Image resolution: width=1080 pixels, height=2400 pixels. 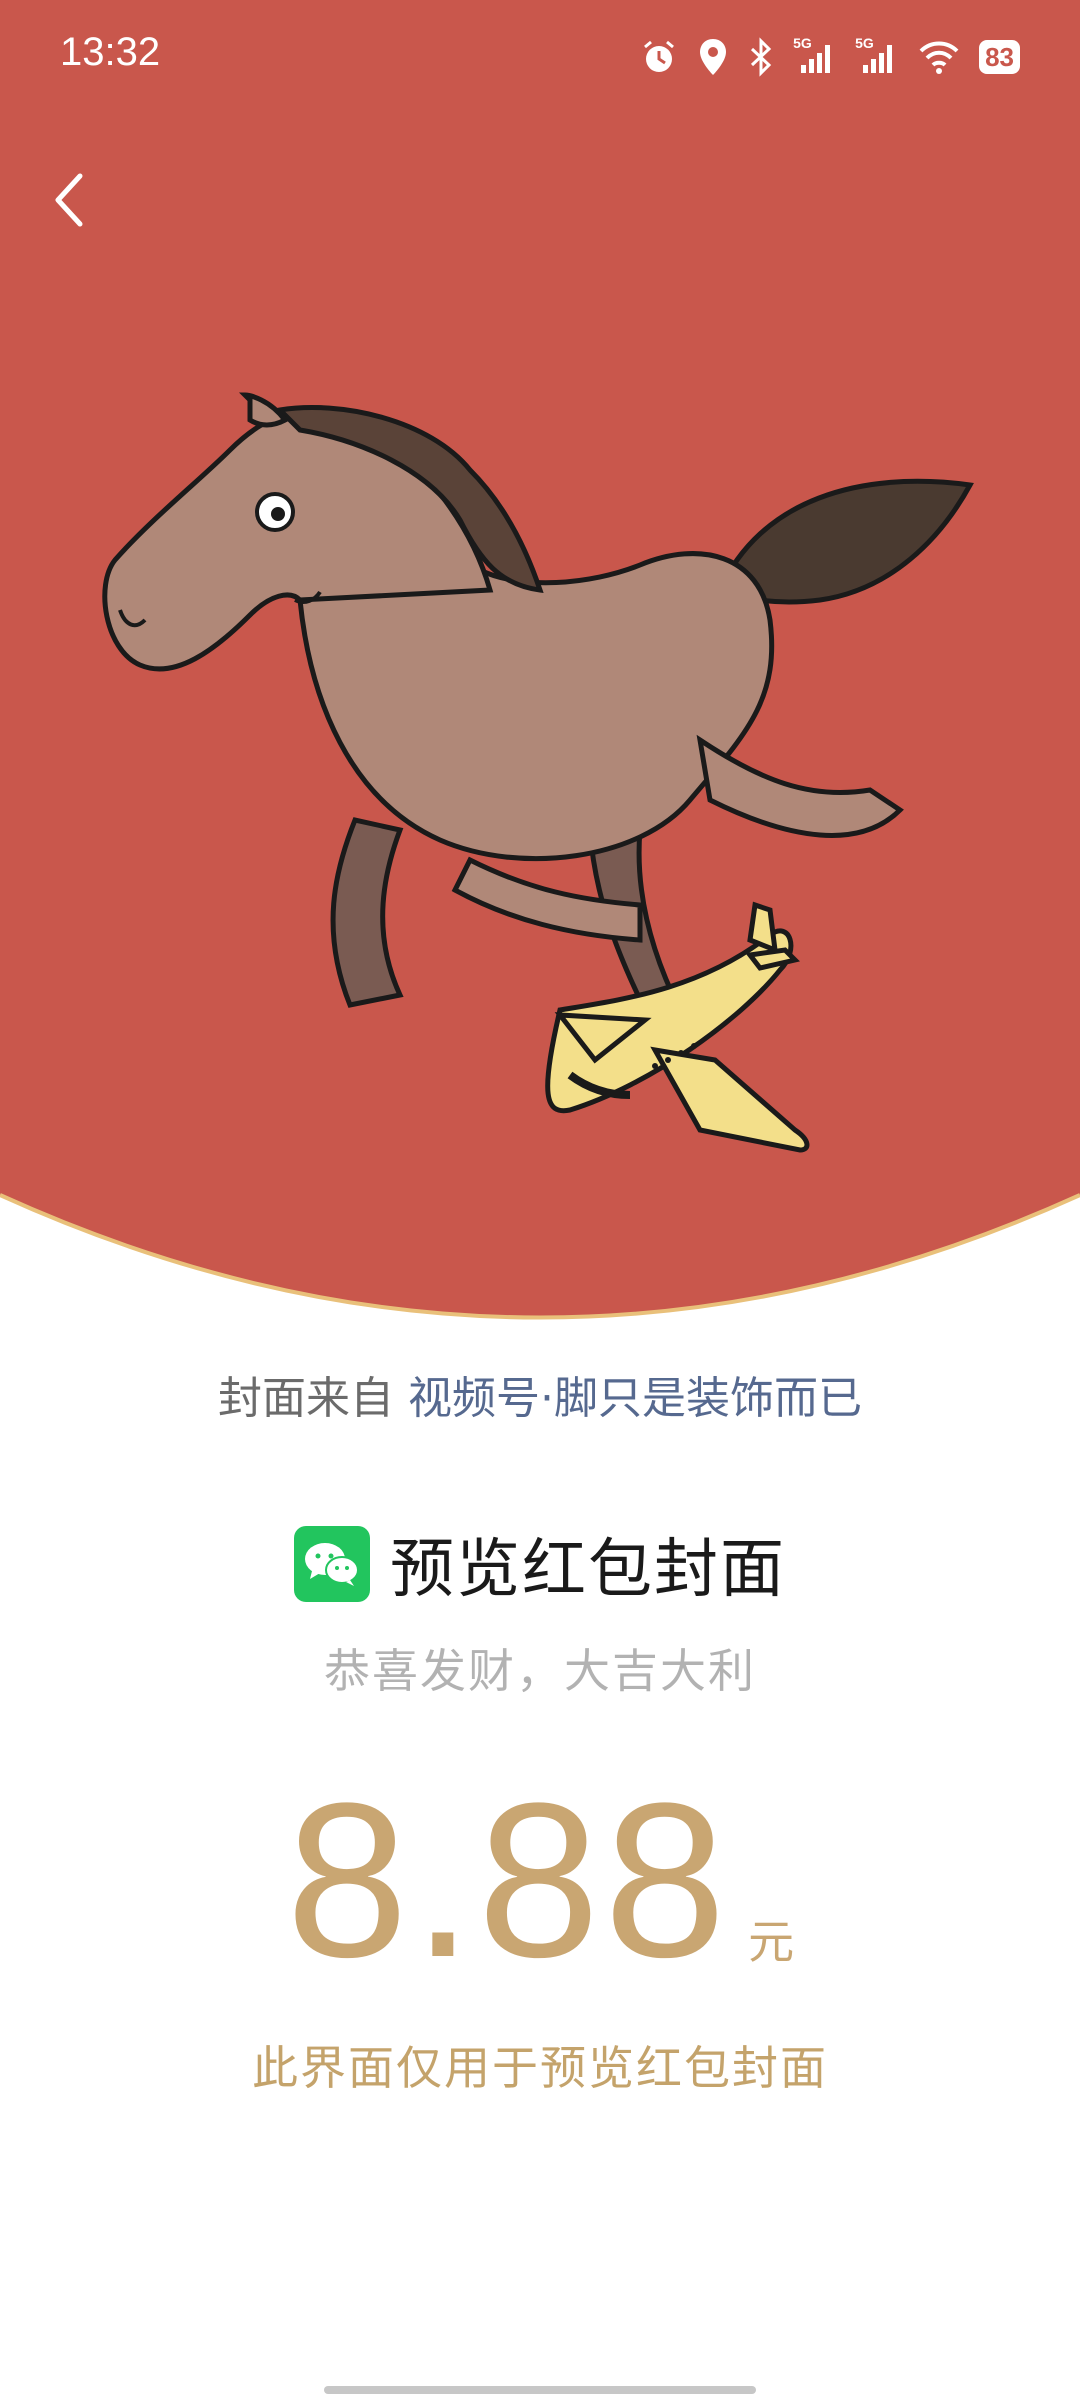 I want to click on location-icon, so click(x=713, y=57).